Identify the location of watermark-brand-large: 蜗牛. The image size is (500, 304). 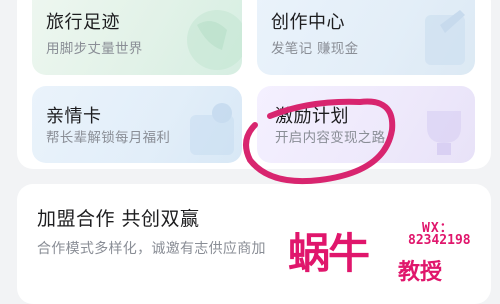
(329, 253).